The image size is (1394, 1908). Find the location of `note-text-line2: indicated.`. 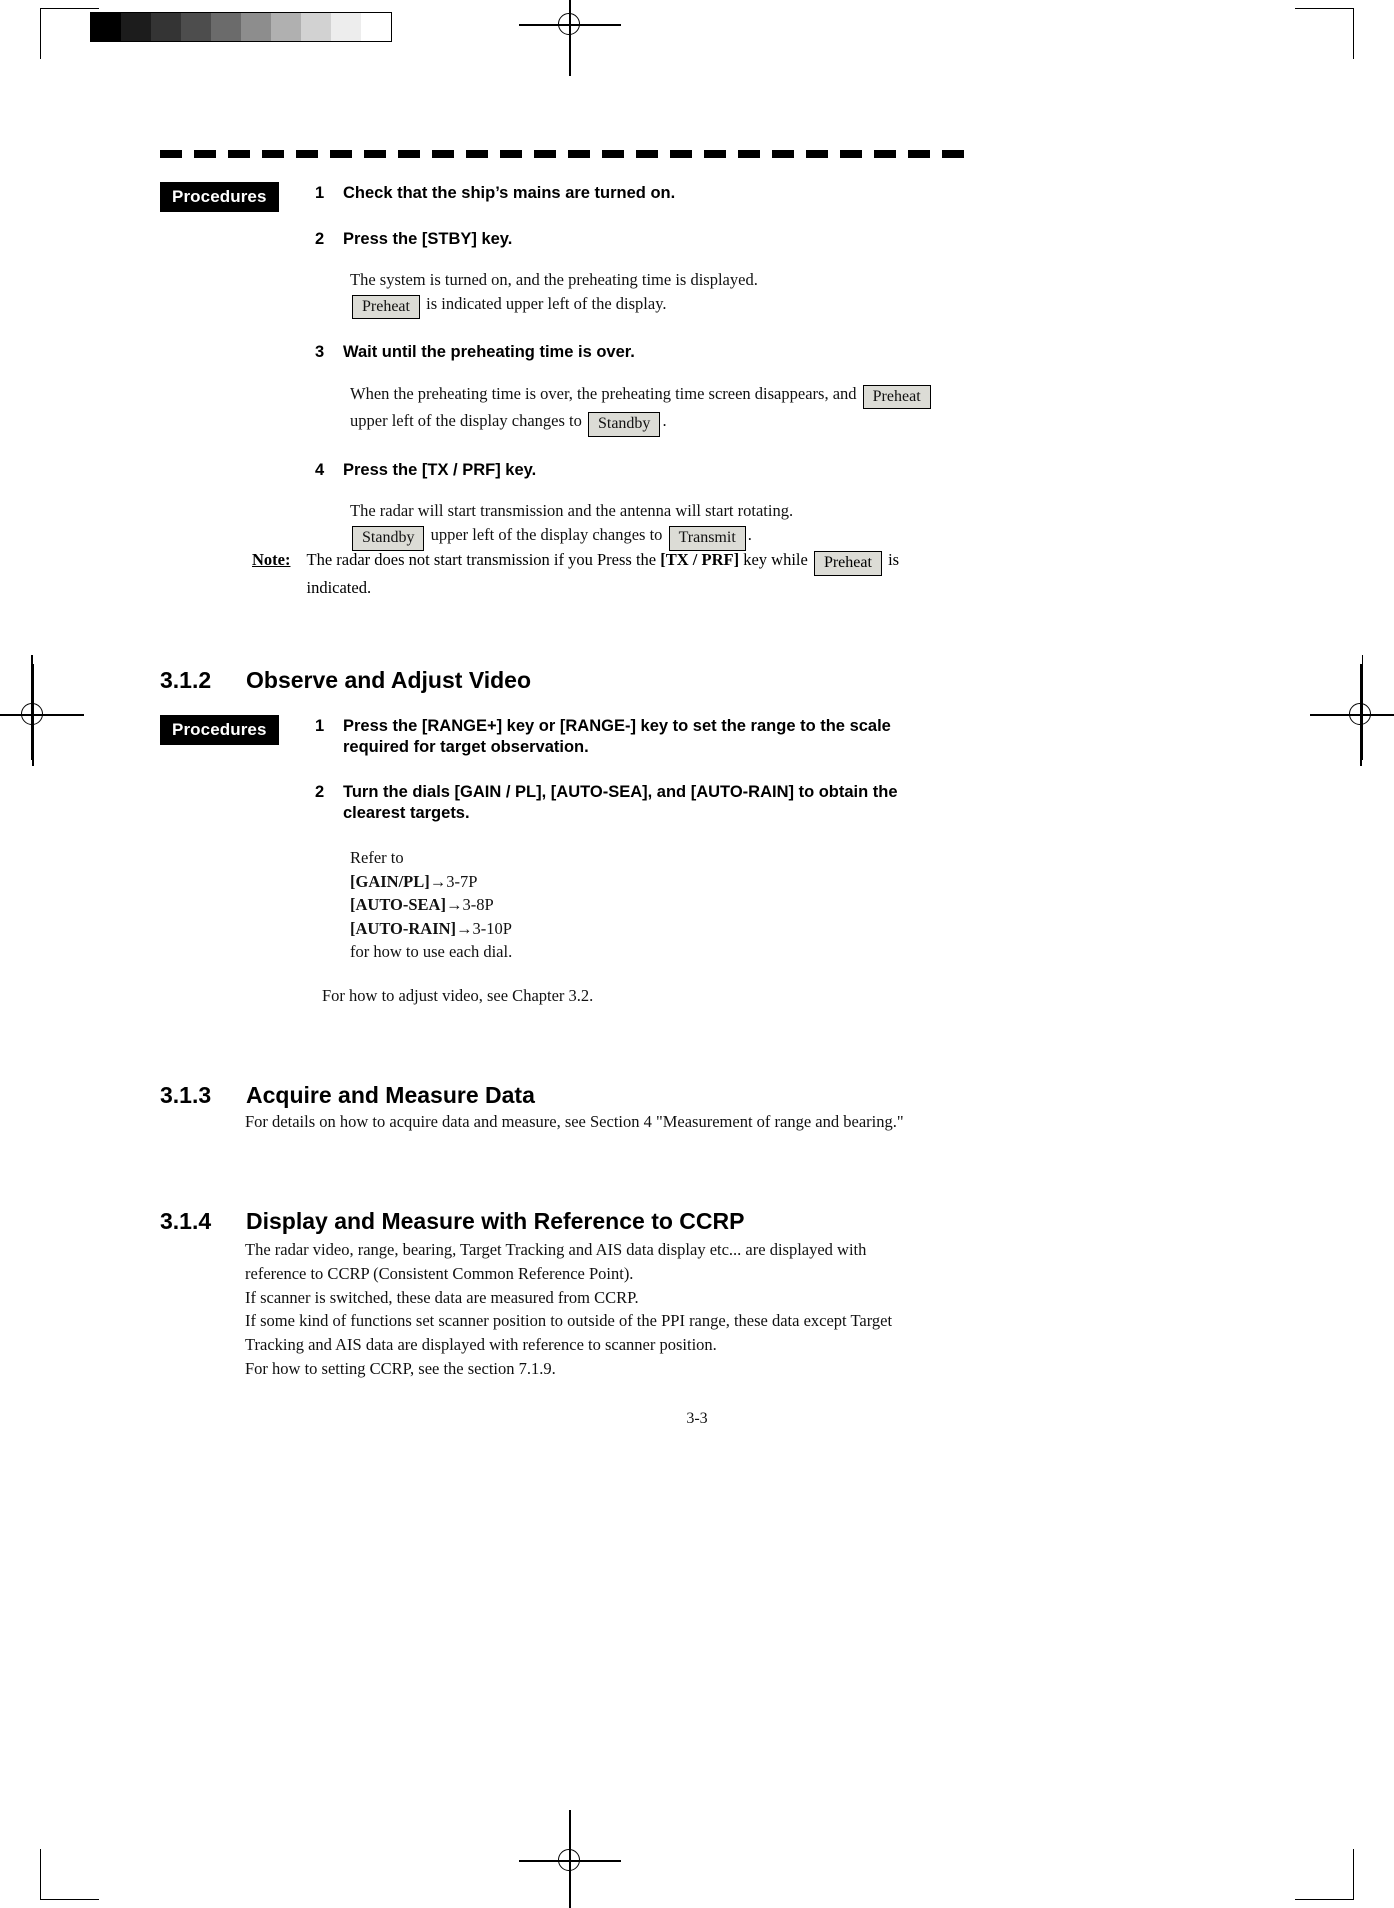

note-text-line2: indicated. is located at coordinates (339, 587).